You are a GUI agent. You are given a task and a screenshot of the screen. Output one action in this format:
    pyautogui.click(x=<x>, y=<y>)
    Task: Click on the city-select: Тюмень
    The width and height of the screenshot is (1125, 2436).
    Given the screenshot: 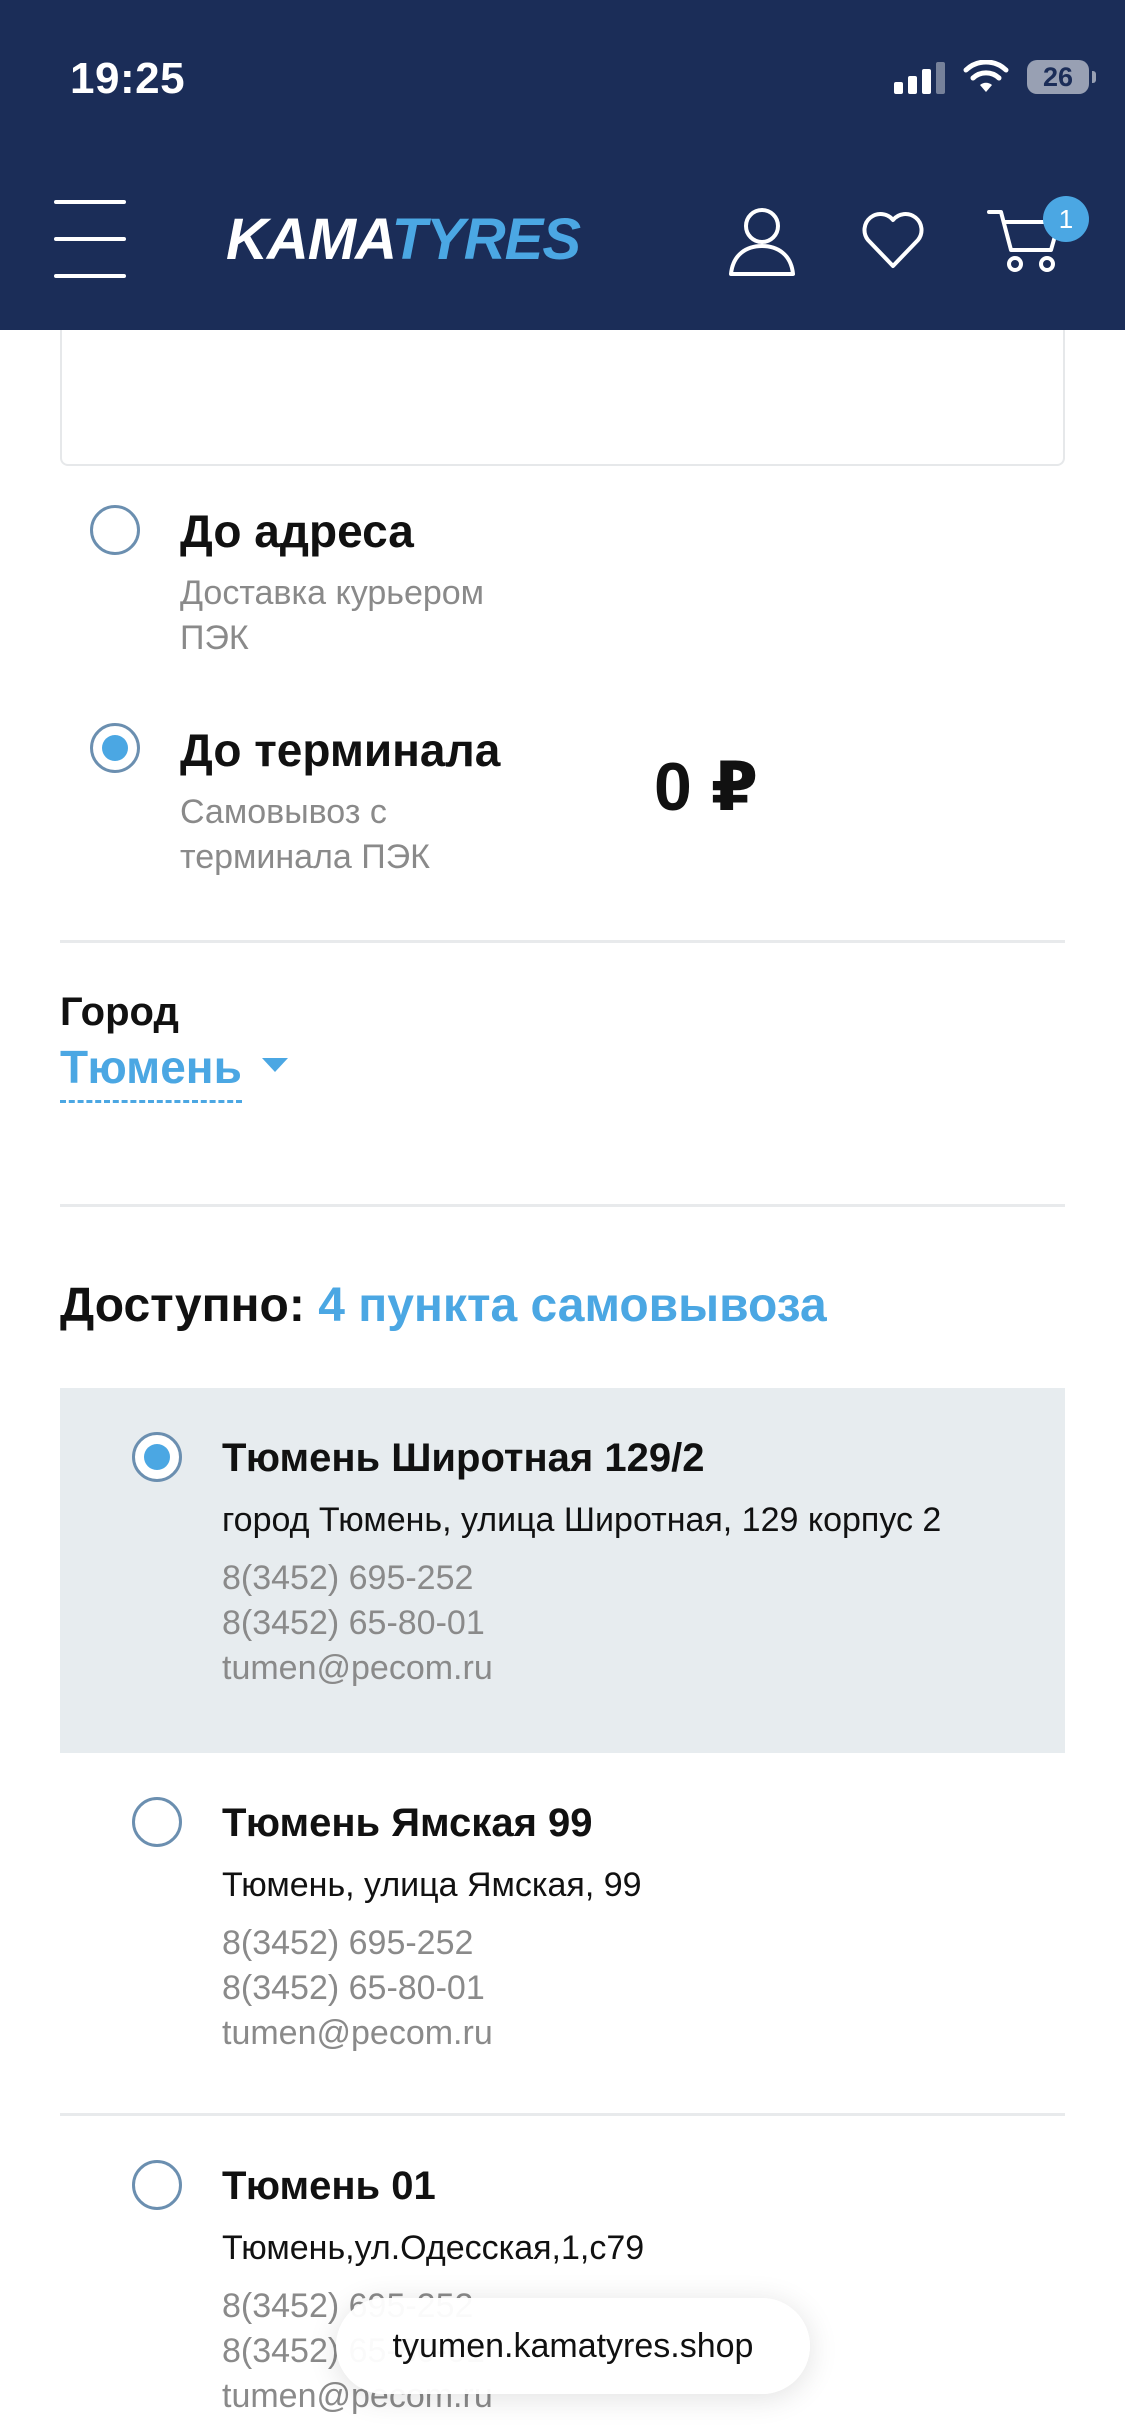 What is the action you would take?
    pyautogui.click(x=174, y=1071)
    